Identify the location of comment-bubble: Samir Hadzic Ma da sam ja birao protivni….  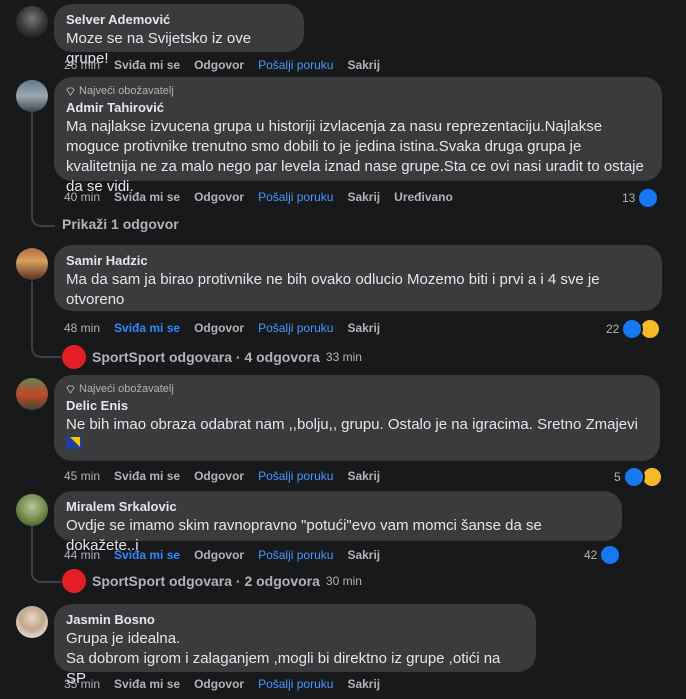
(358, 278).